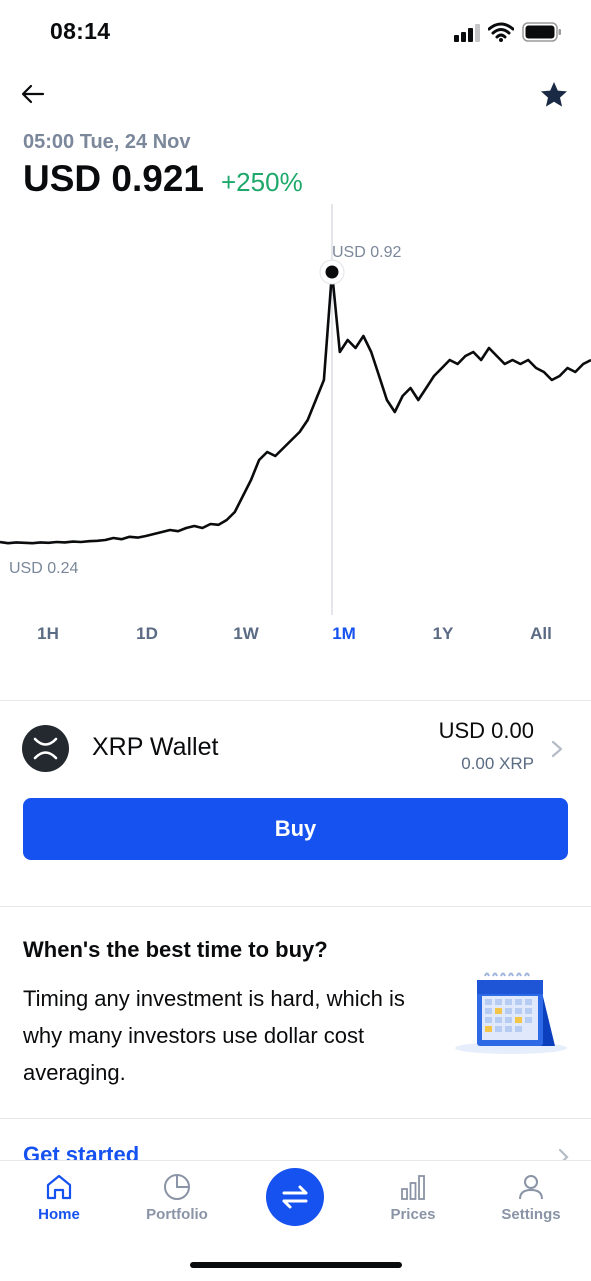 The width and height of the screenshot is (591, 1281). I want to click on range-tab-1d: 1D, so click(147, 634).